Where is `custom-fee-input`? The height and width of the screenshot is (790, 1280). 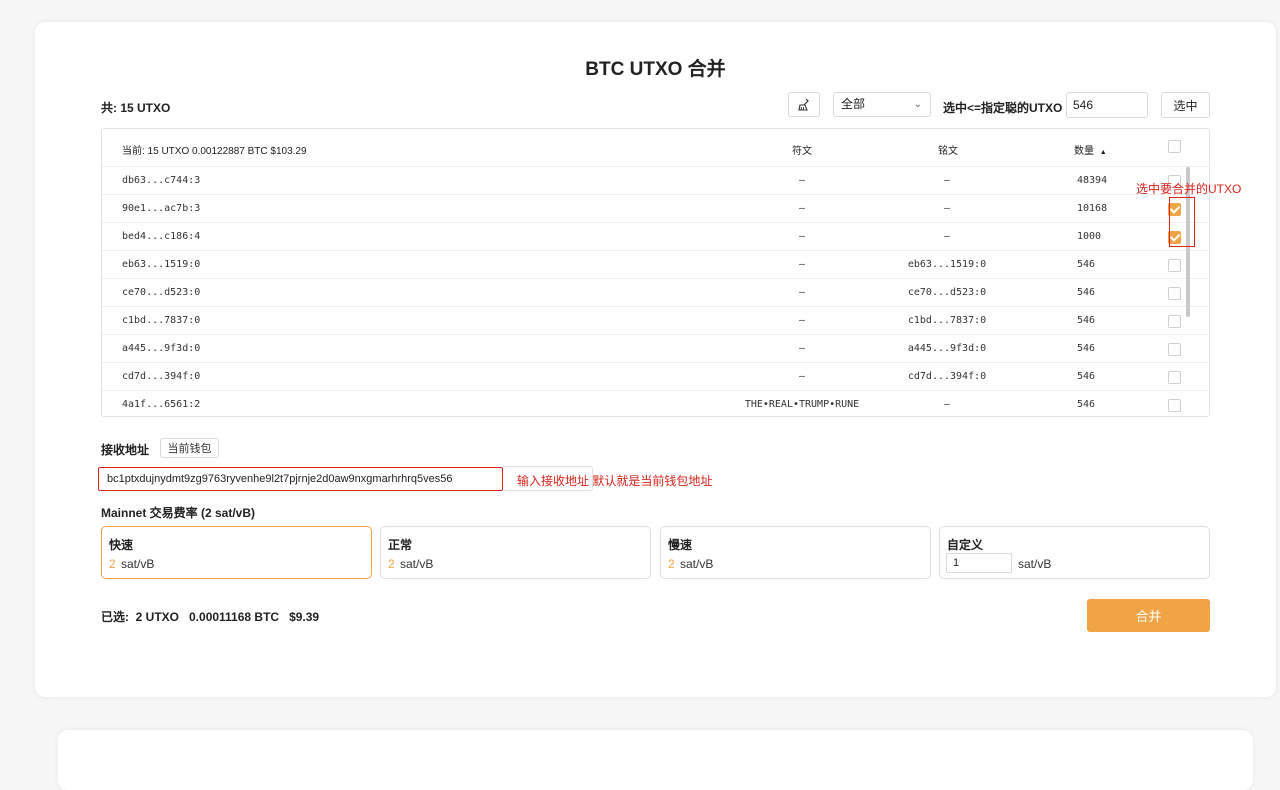
custom-fee-input is located at coordinates (979, 563).